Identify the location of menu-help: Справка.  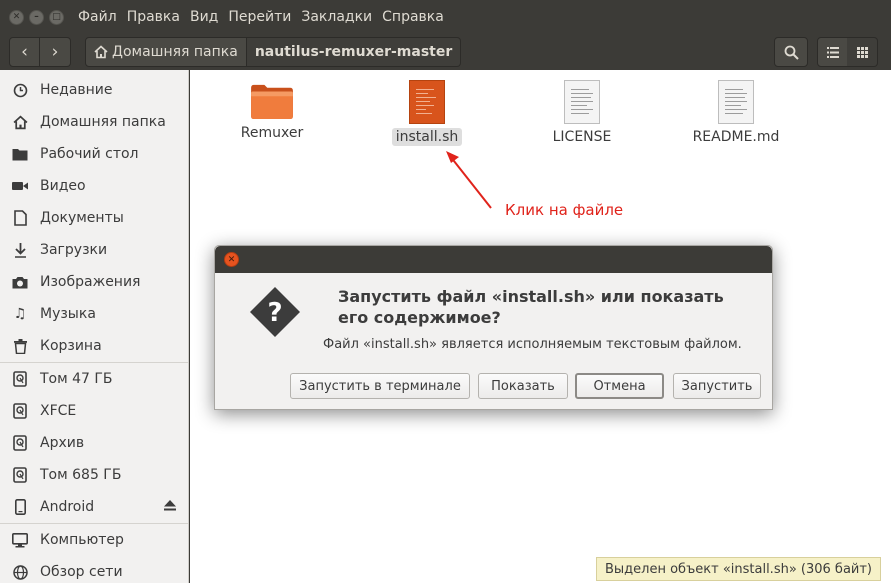
(413, 17).